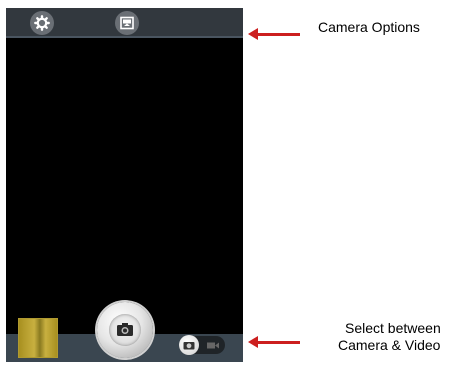  I want to click on camera-options-label: Camera Options, so click(369, 27).